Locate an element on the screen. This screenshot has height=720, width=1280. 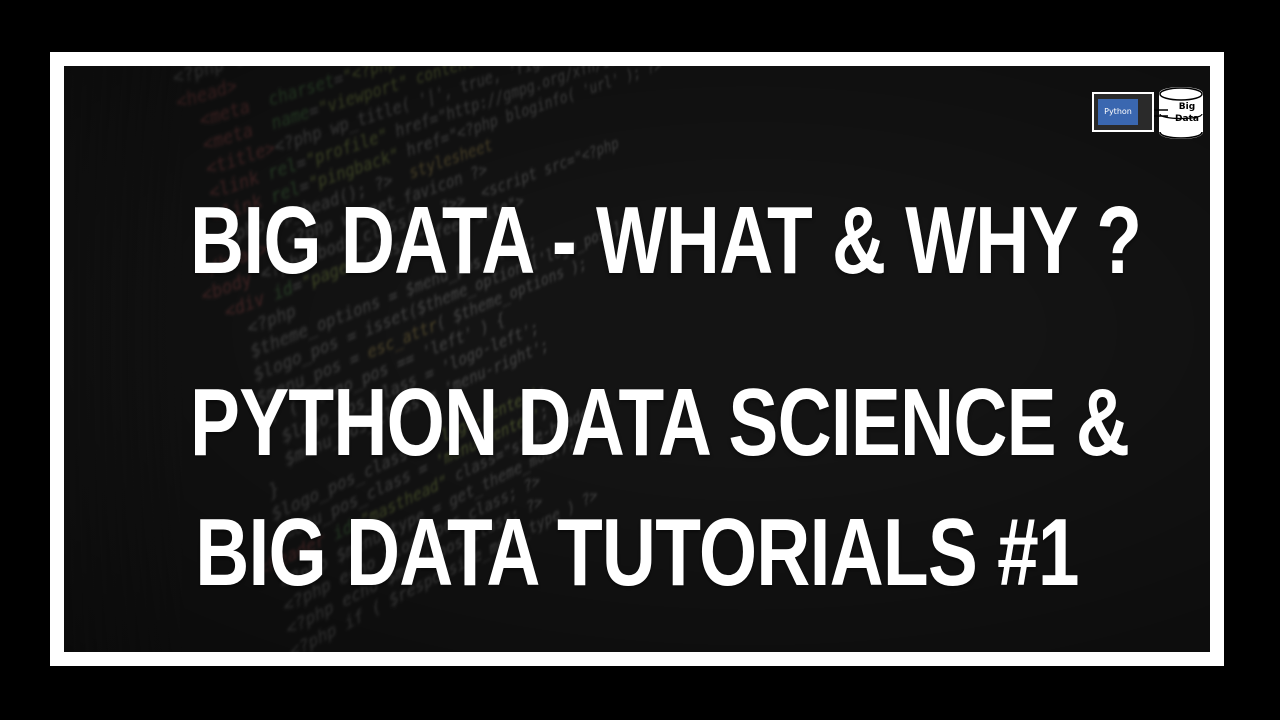
logo-python-label: Python is located at coordinates (1118, 112).